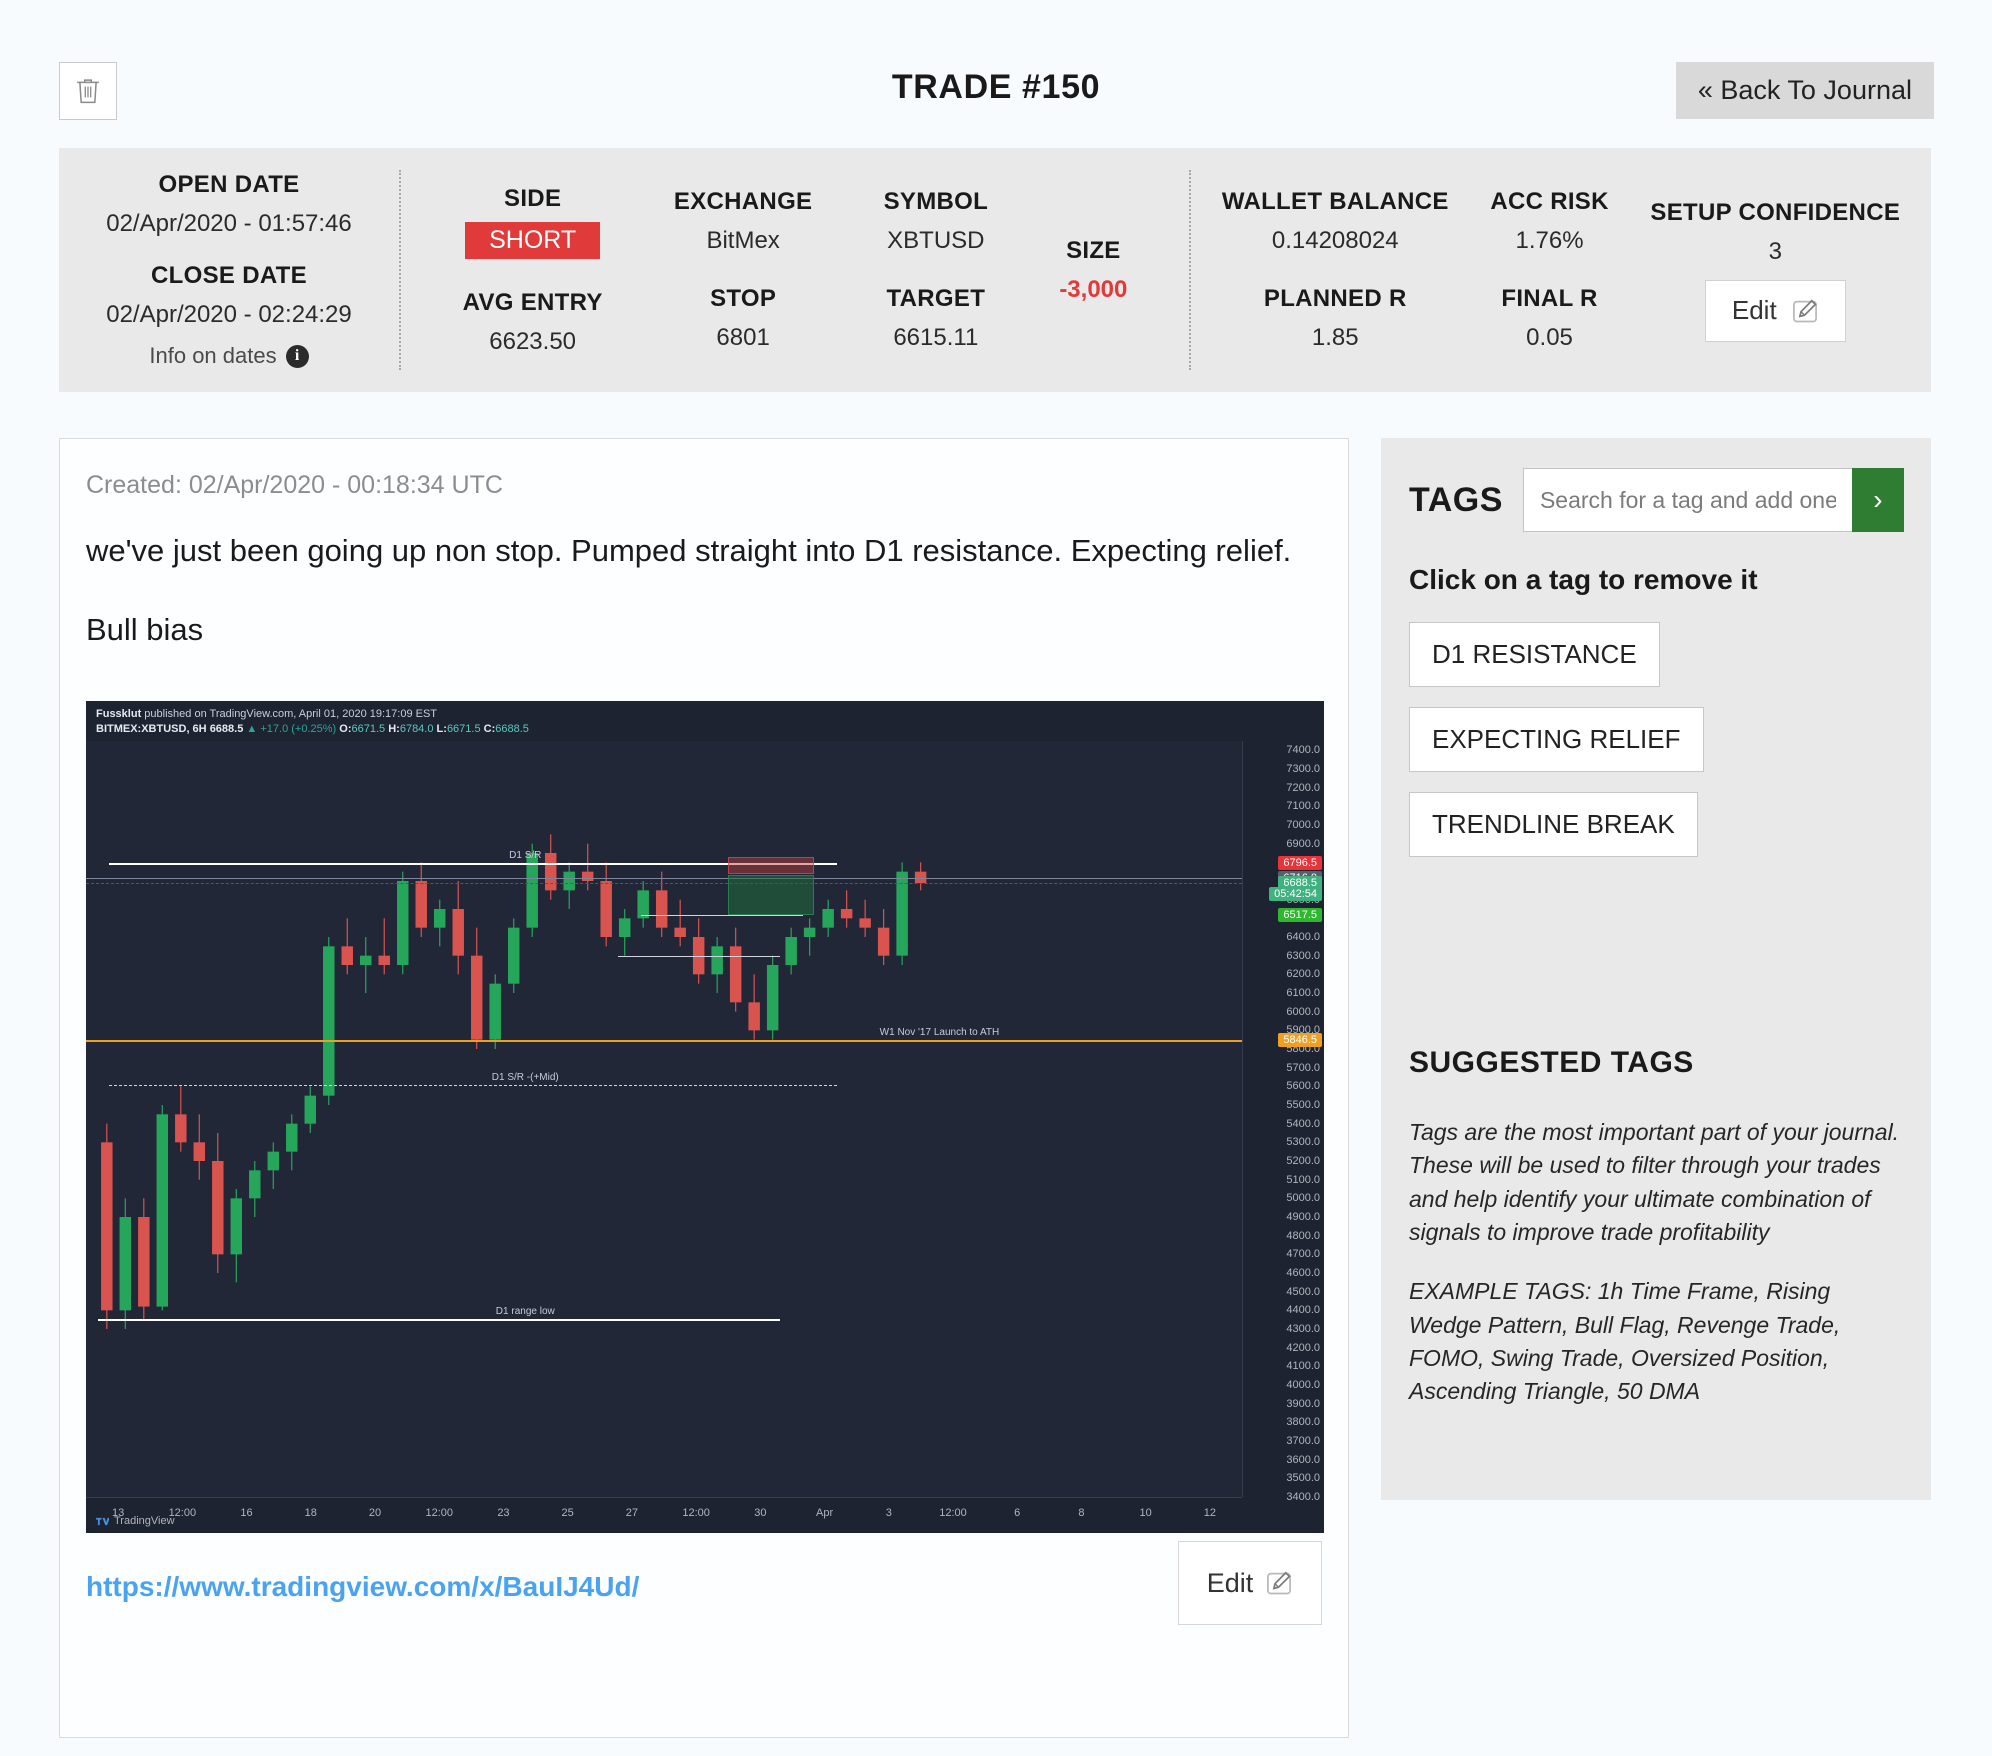 This screenshot has width=1992, height=1756. I want to click on size-value: -3,000, so click(1093, 289).